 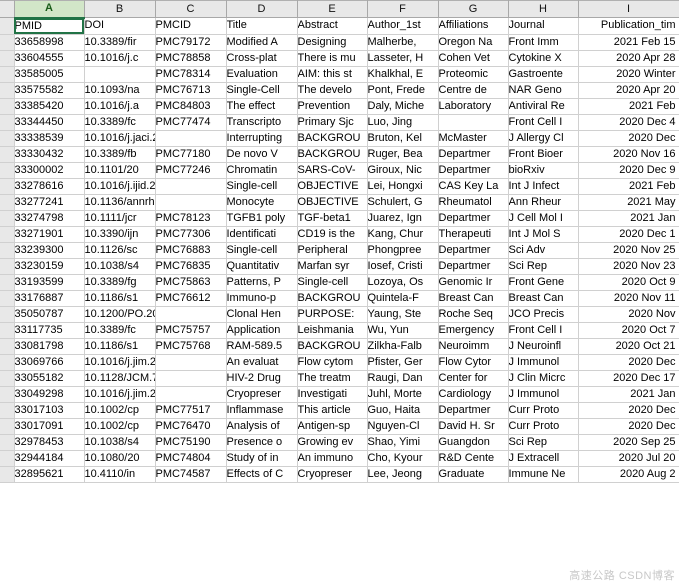 I want to click on cell-F5: Pont, Frede, so click(x=403, y=90).